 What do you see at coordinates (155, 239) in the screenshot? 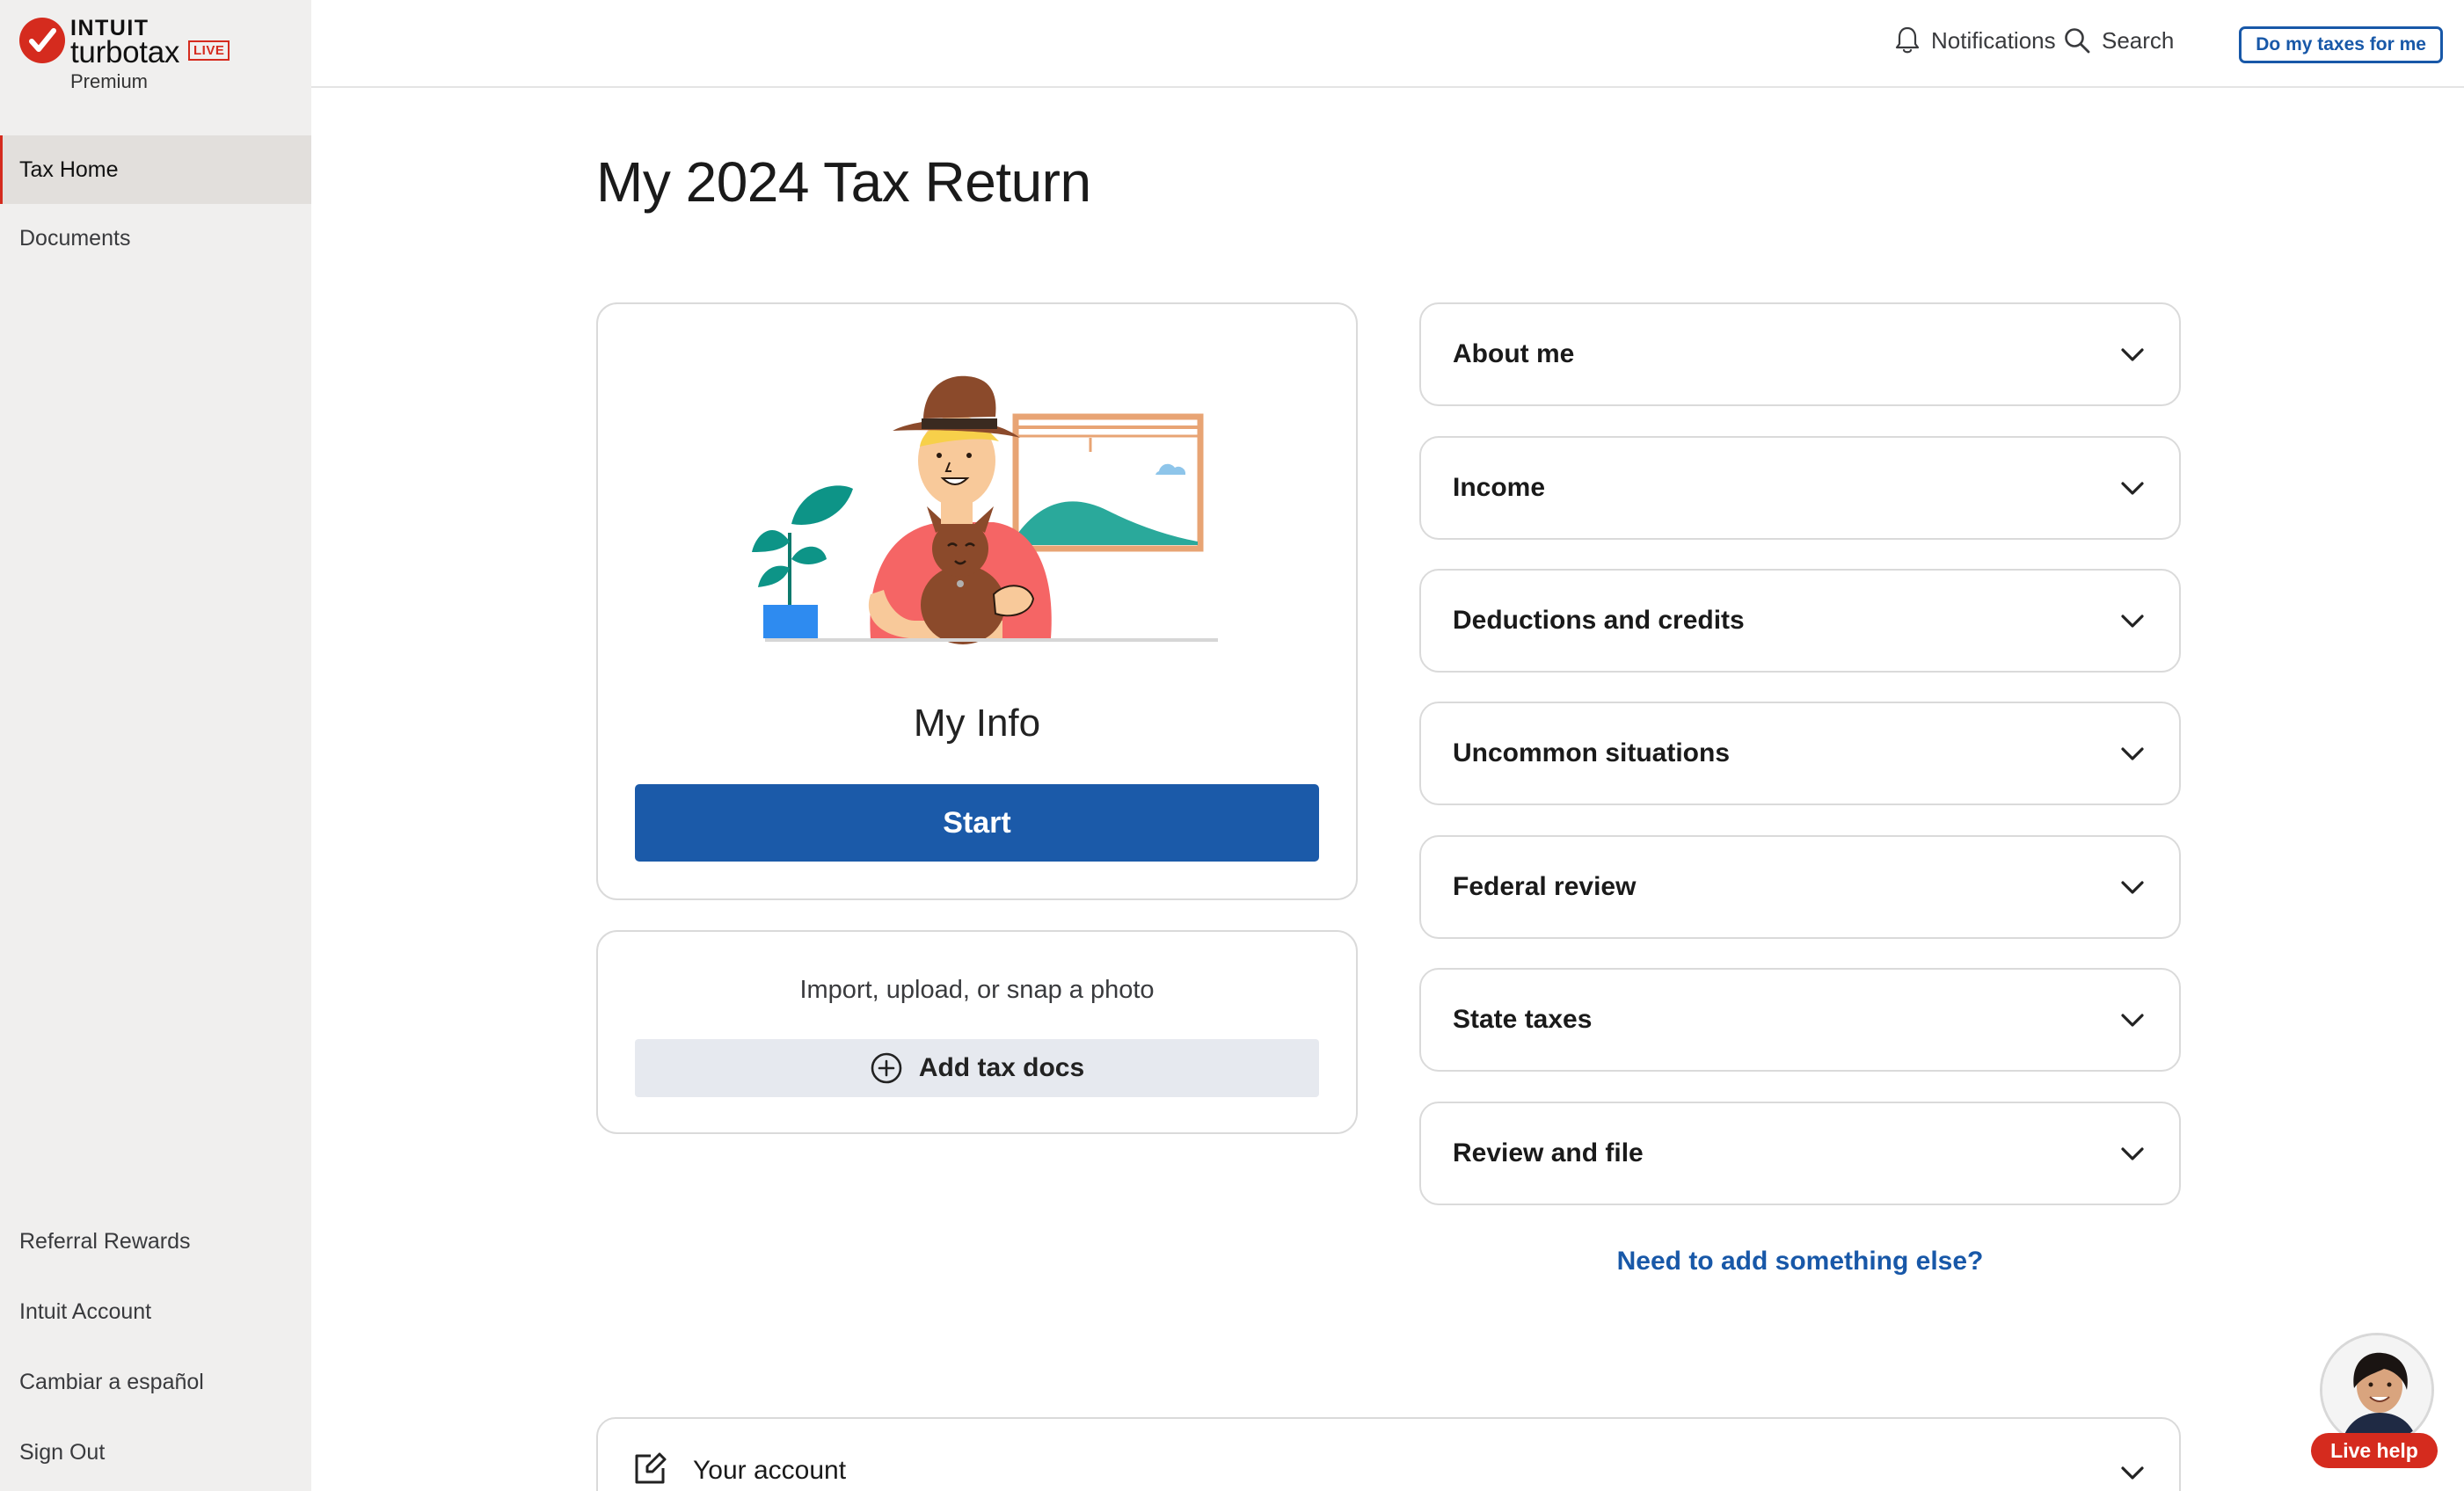
I see `sidebar-item-documents: Documents` at bounding box center [155, 239].